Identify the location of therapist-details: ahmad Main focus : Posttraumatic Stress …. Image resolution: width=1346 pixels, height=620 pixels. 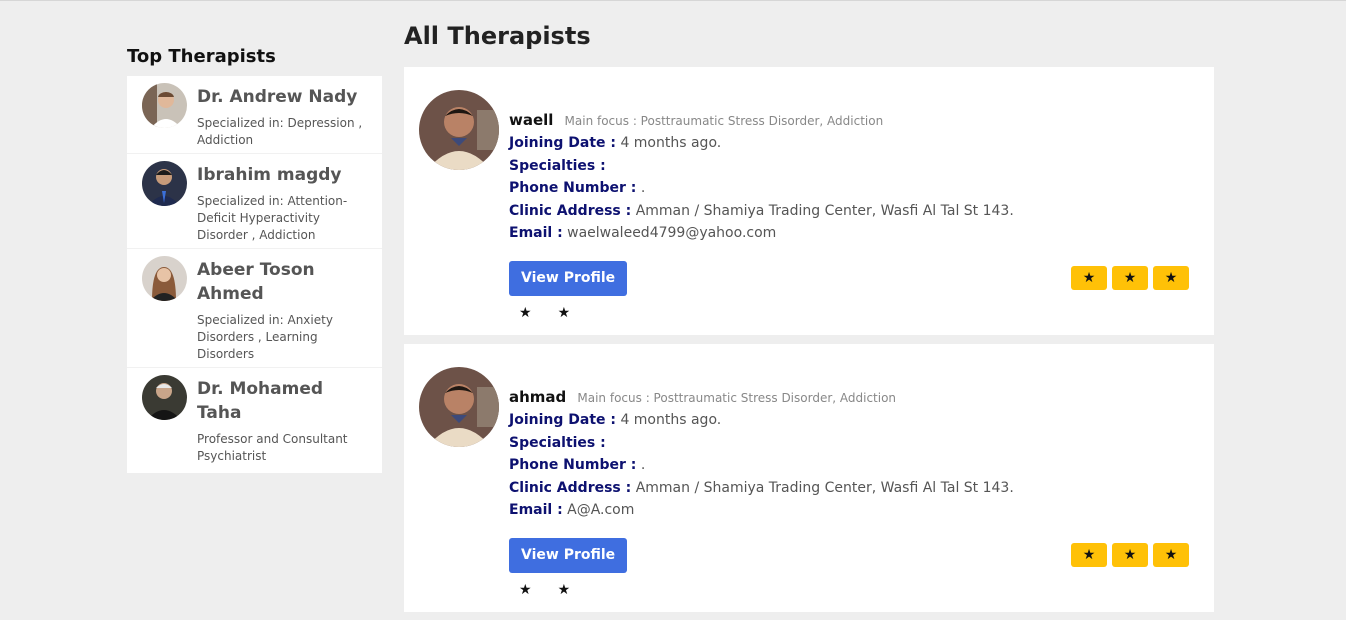
(851, 454).